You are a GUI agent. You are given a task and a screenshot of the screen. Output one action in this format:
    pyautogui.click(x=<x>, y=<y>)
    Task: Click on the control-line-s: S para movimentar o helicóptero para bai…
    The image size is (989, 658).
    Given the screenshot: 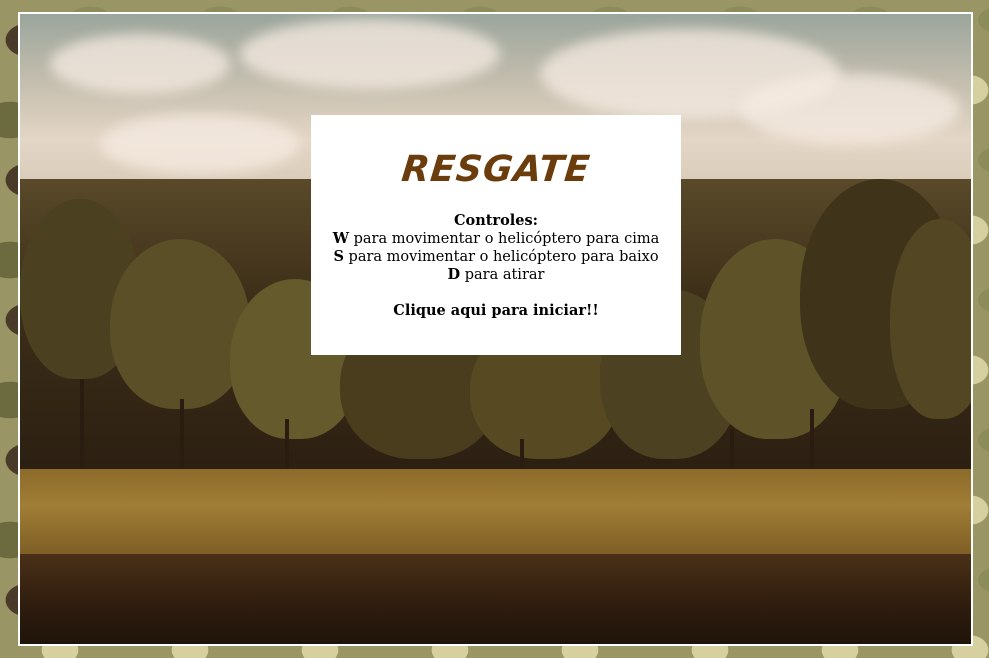 What is the action you would take?
    pyautogui.click(x=496, y=257)
    